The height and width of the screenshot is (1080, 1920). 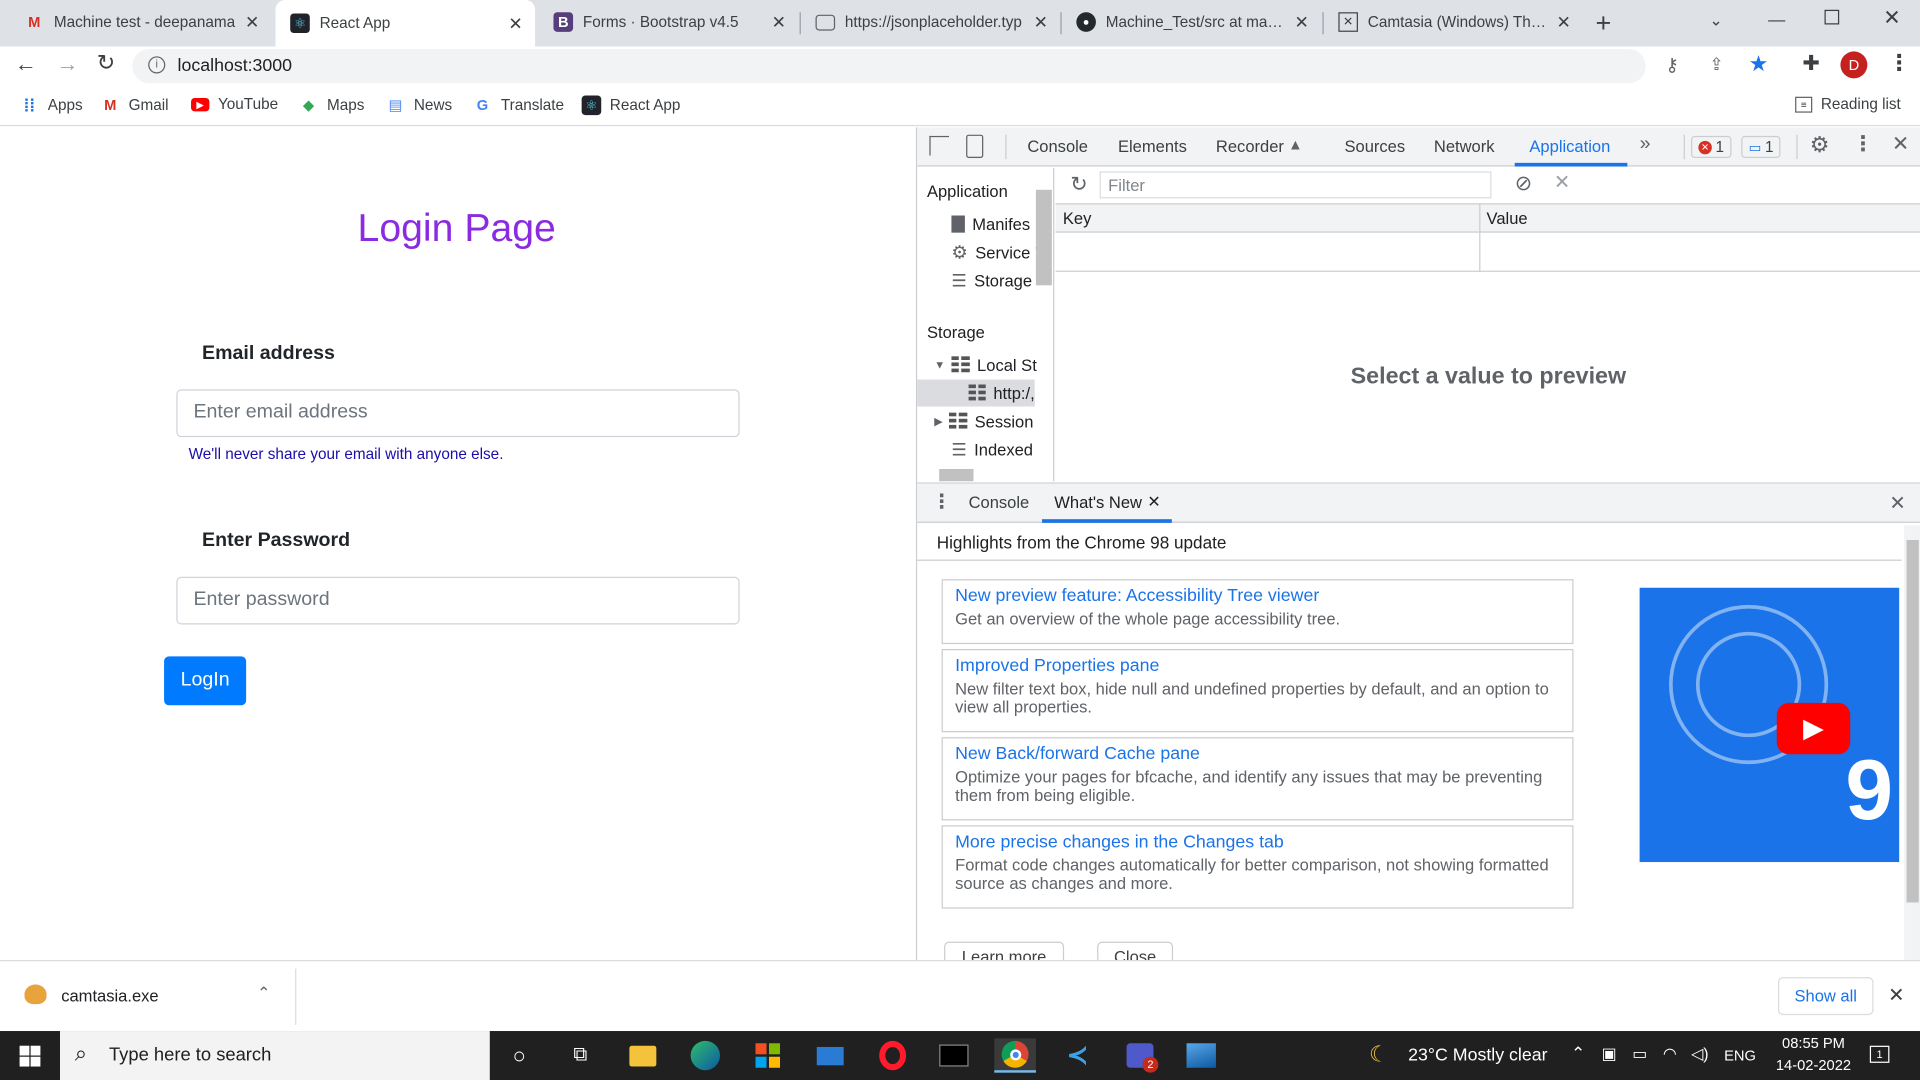 What do you see at coordinates (1711, 146) in the screenshot?
I see `error-counter: ✕ 1` at bounding box center [1711, 146].